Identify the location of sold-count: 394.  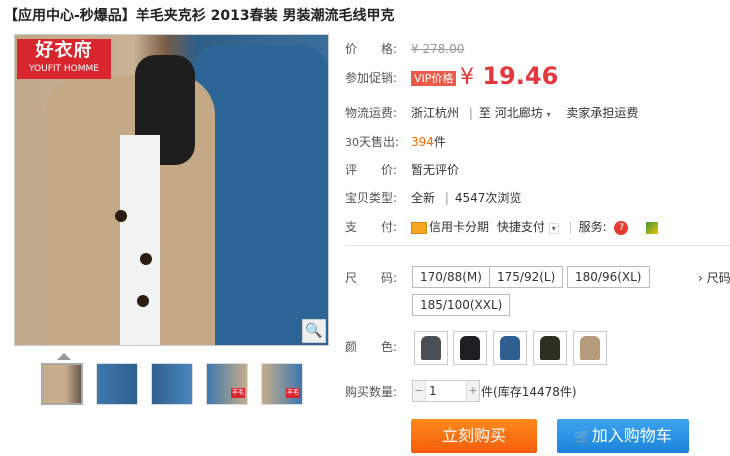
(422, 142).